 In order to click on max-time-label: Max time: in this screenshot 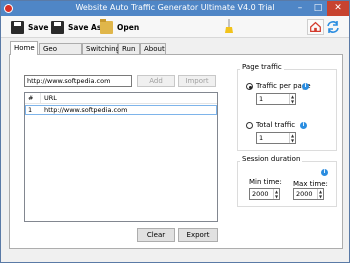, I will do `click(310, 184)`.